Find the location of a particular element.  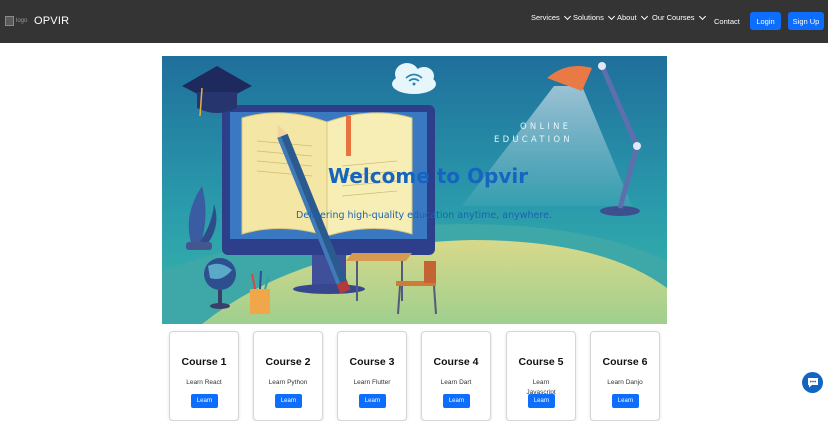

course-card: Course 5 Learn Javascript Learn is located at coordinates (541, 376).